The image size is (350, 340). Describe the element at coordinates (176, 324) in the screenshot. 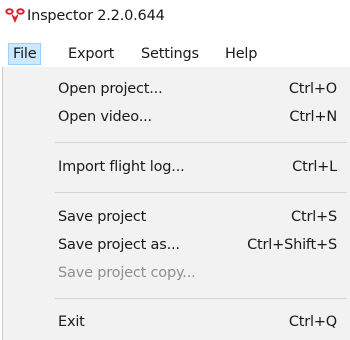

I see `menu-item-exit: Exit Ctrl+Q` at that location.